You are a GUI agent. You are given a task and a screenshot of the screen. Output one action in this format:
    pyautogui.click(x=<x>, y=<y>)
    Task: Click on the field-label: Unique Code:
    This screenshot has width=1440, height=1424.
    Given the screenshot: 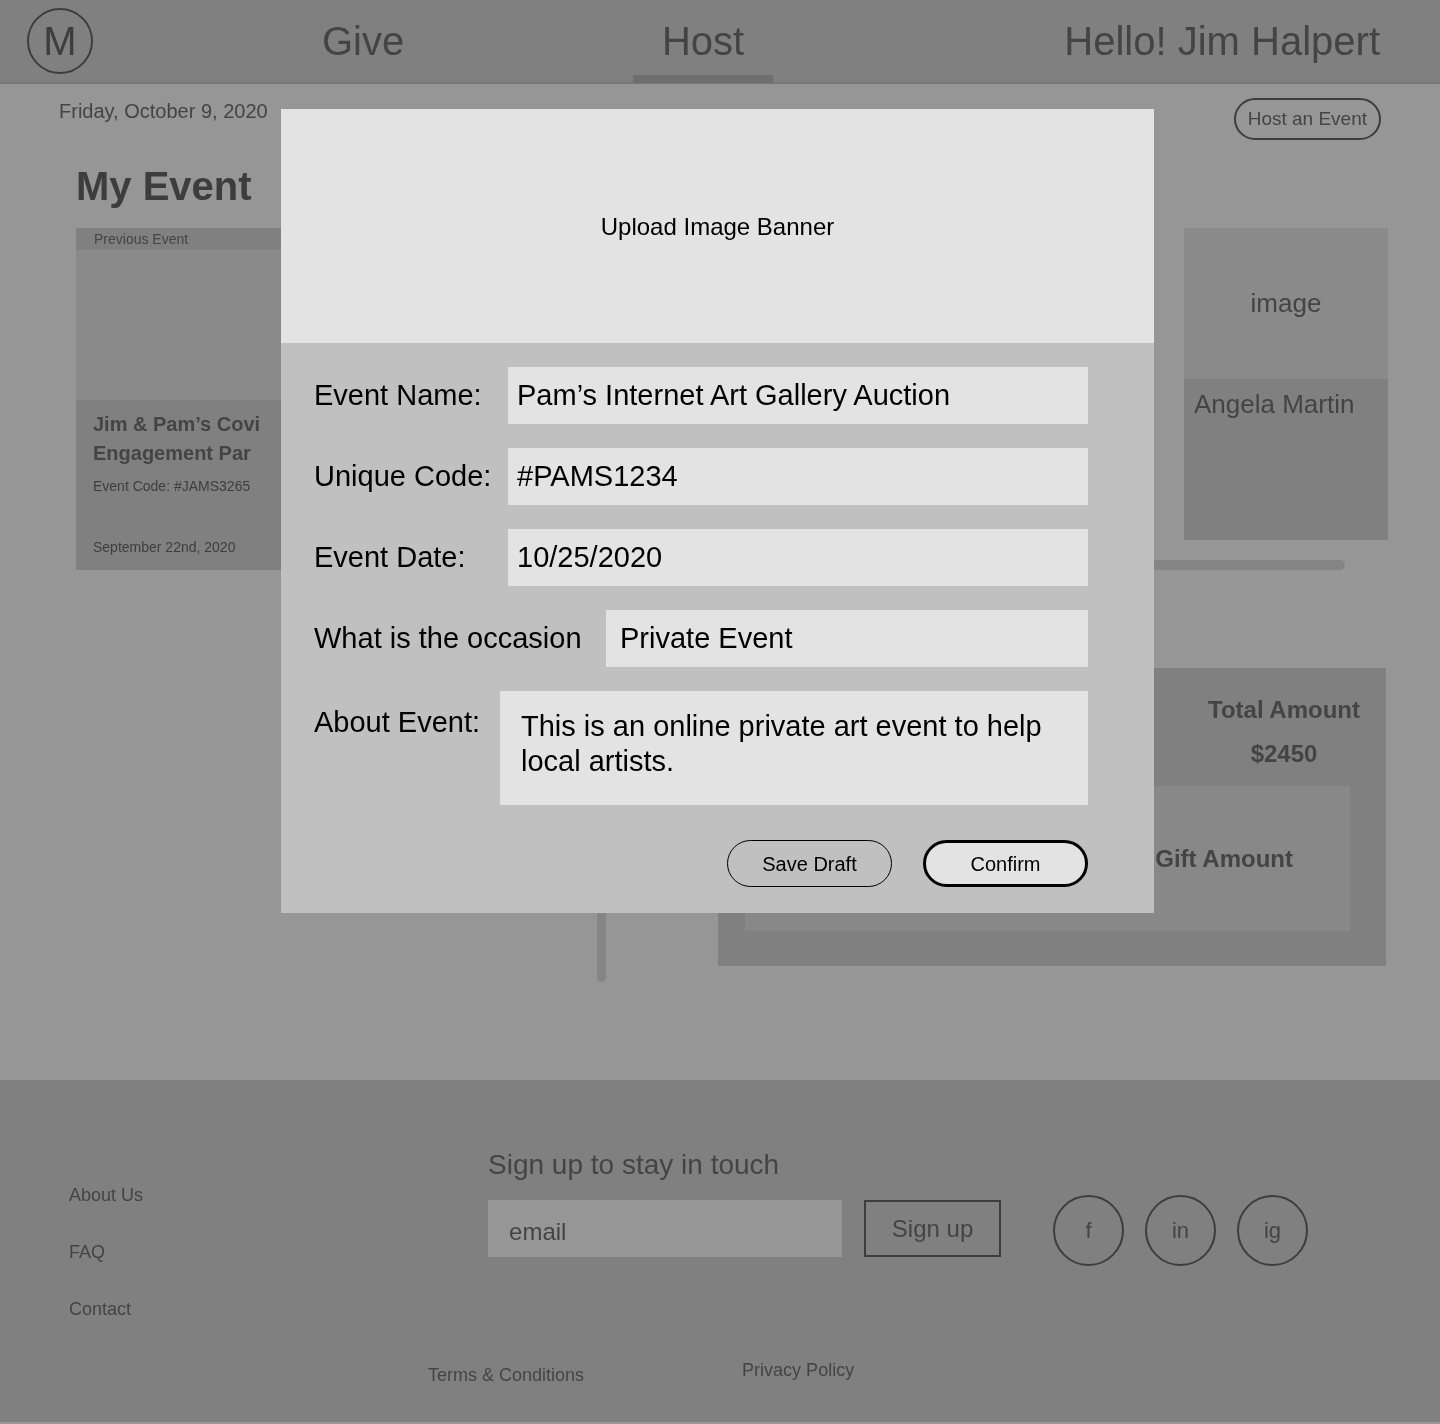 What is the action you would take?
    pyautogui.click(x=403, y=476)
    